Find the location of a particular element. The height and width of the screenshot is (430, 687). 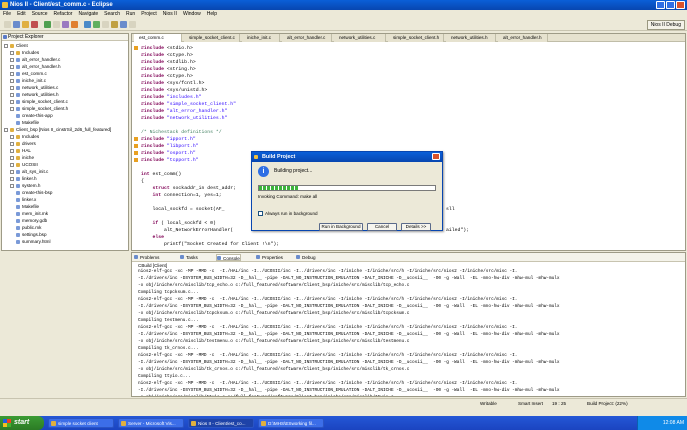

tree-item: alt_error_handler.c is located at coordinates (35, 59).